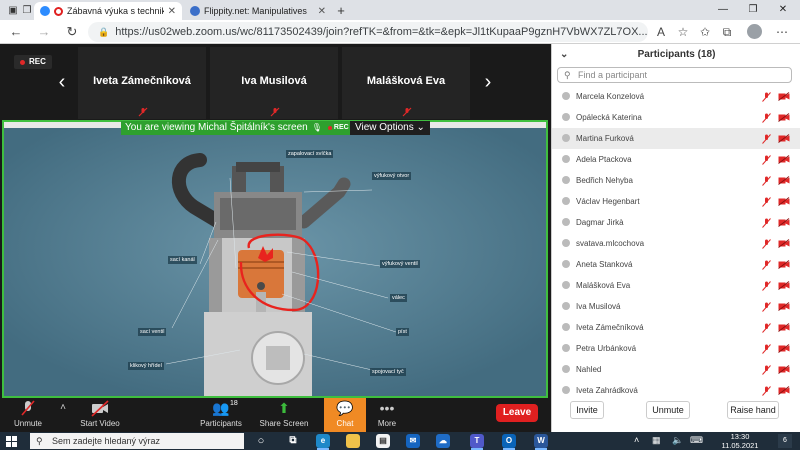 This screenshot has height=450, width=800. Describe the element at coordinates (383, 441) in the screenshot. I see `store-icon: ▤` at that location.